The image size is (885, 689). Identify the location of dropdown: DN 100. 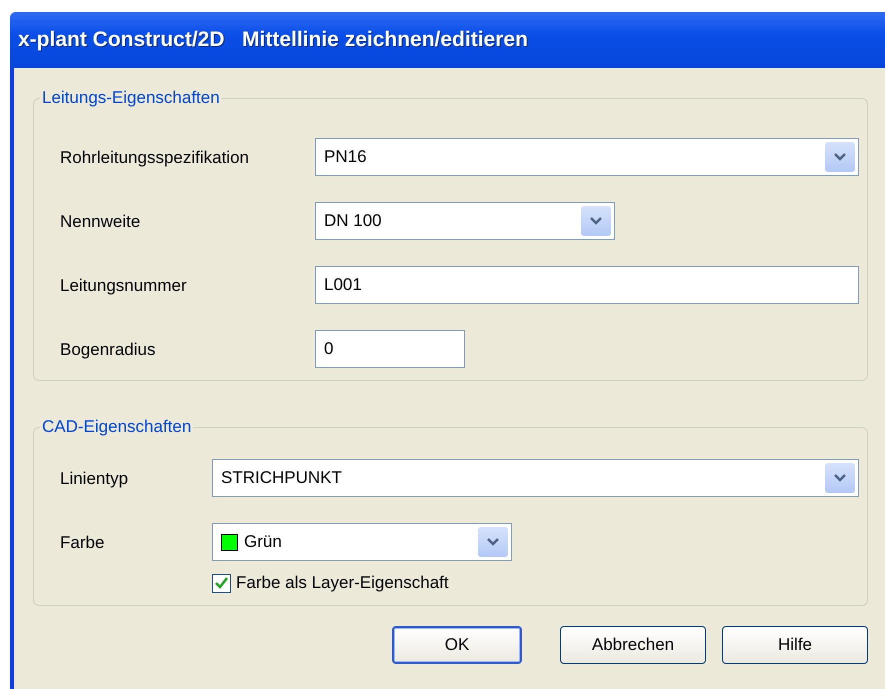
(465, 221).